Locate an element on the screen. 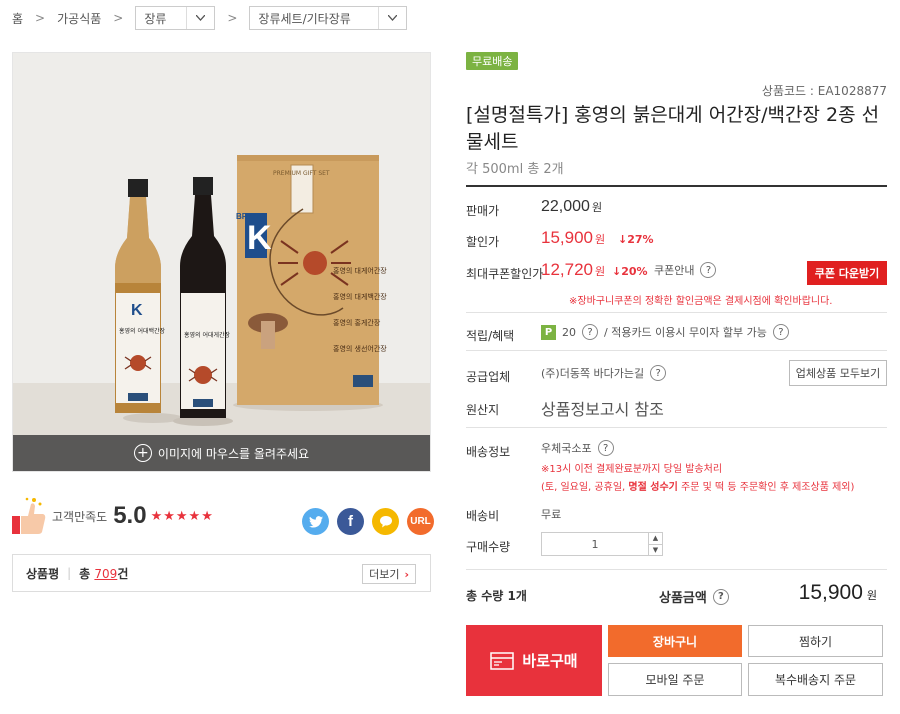  chevron-right-icon: › is located at coordinates (406, 574).